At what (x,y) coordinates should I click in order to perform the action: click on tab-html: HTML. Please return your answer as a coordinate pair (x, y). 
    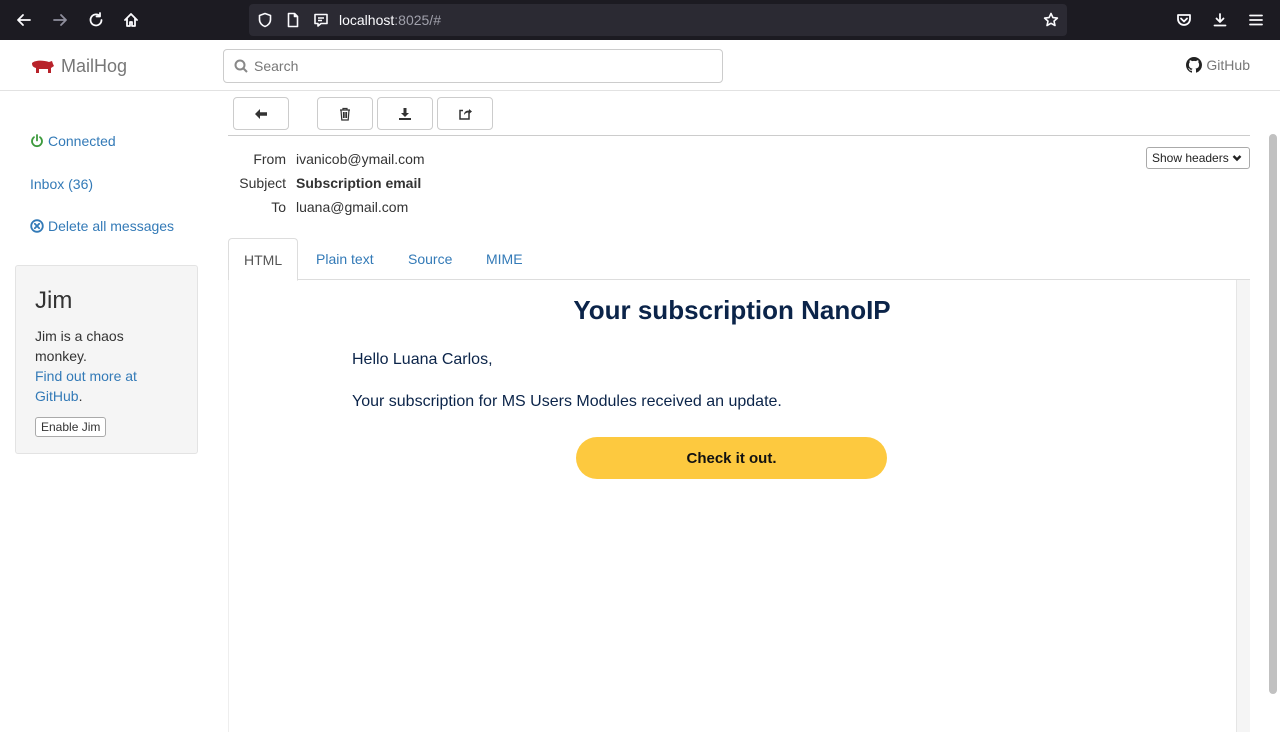
    Looking at the image, I should click on (263, 259).